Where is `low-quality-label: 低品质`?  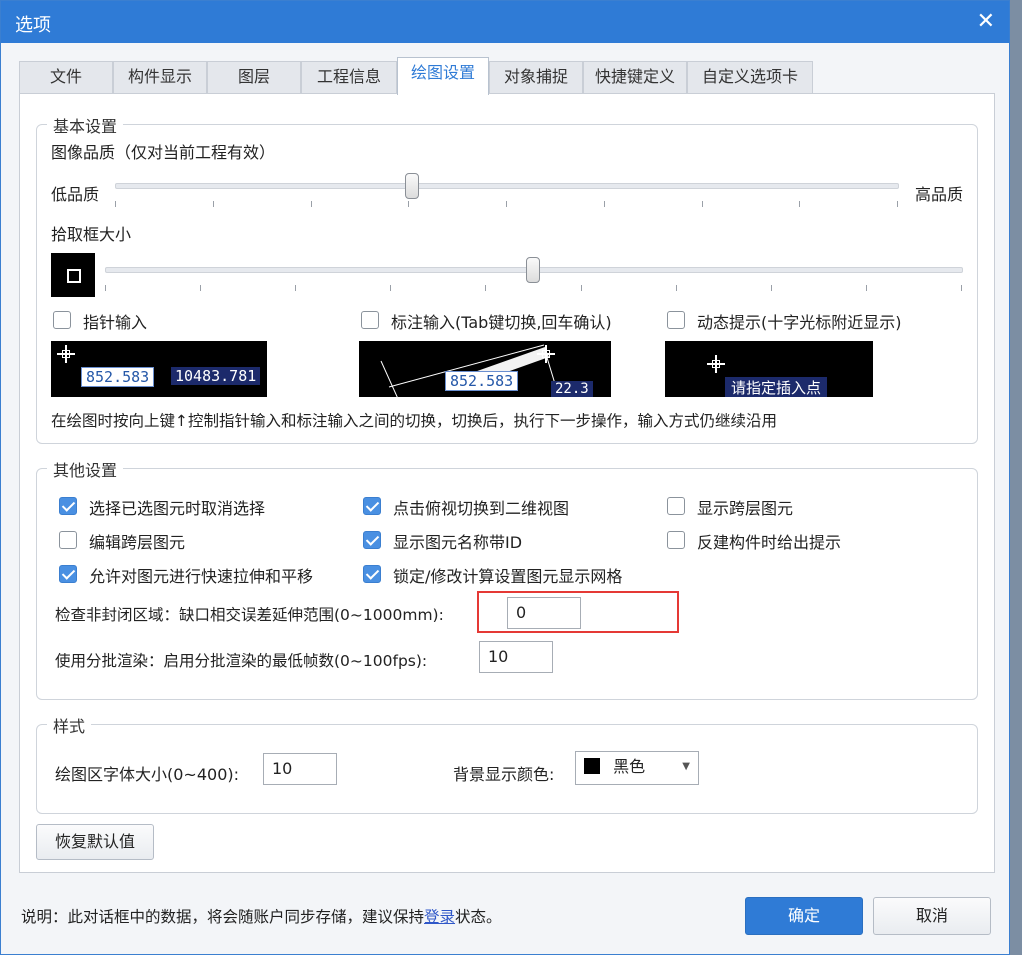
low-quality-label: 低品质 is located at coordinates (75, 194).